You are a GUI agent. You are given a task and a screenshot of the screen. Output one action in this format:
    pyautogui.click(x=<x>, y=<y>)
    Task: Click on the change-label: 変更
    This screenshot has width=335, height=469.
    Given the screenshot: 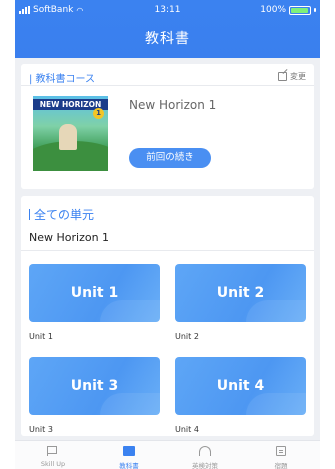 What is the action you would take?
    pyautogui.click(x=298, y=76)
    